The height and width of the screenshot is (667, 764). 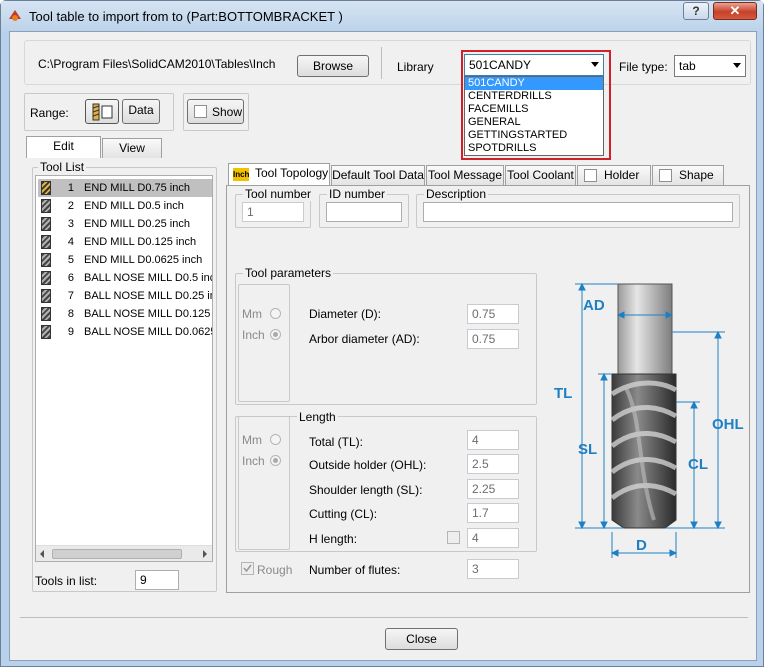 I want to click on length-title: Length, so click(x=317, y=417).